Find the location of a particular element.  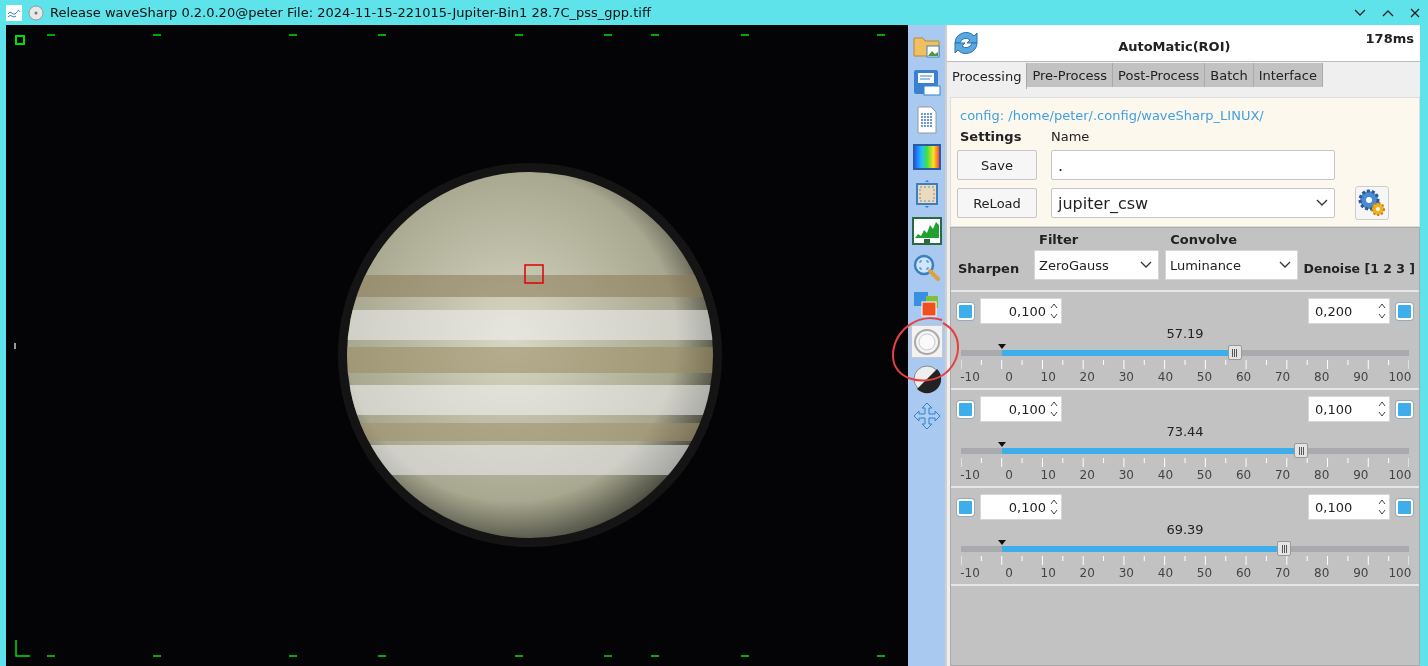

settings-button is located at coordinates (1372, 203).